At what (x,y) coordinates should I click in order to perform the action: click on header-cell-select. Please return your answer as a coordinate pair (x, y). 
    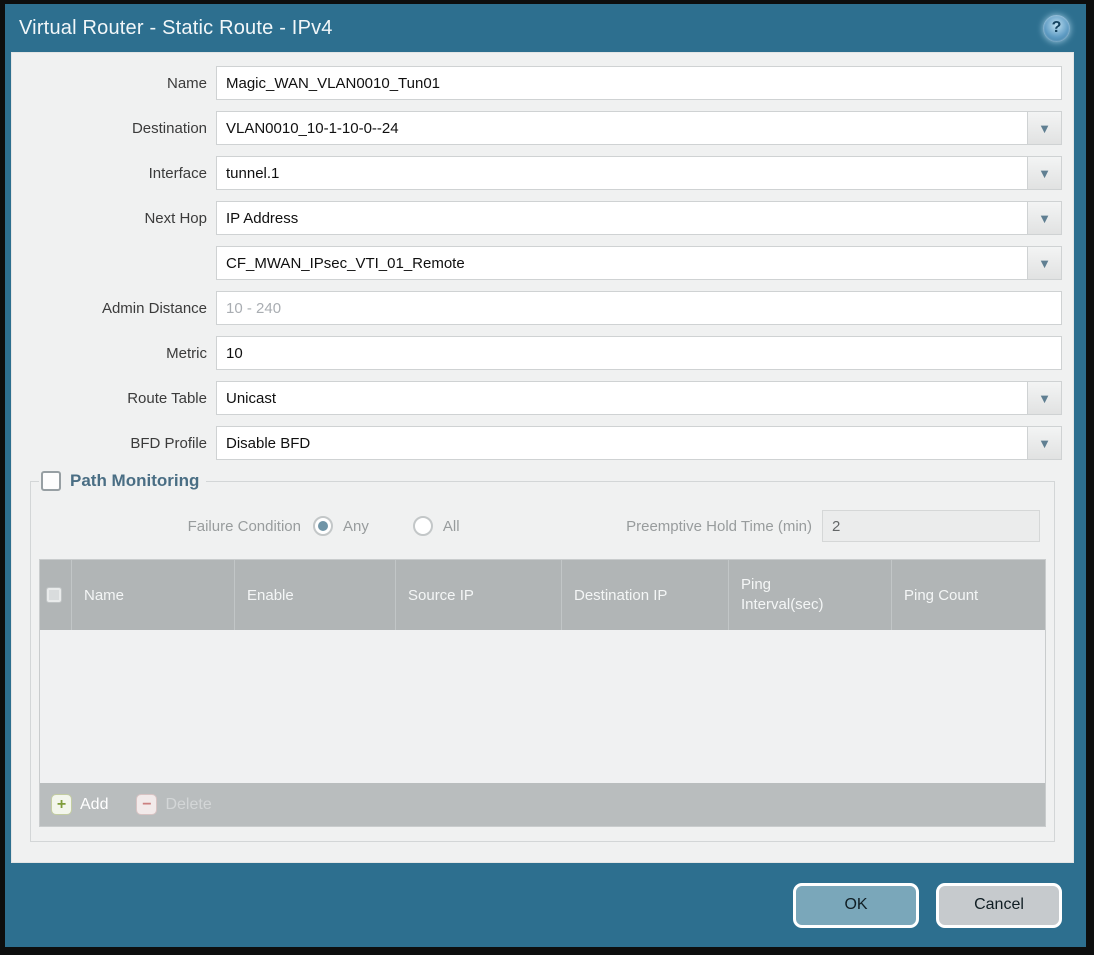
    Looking at the image, I should click on (56, 595).